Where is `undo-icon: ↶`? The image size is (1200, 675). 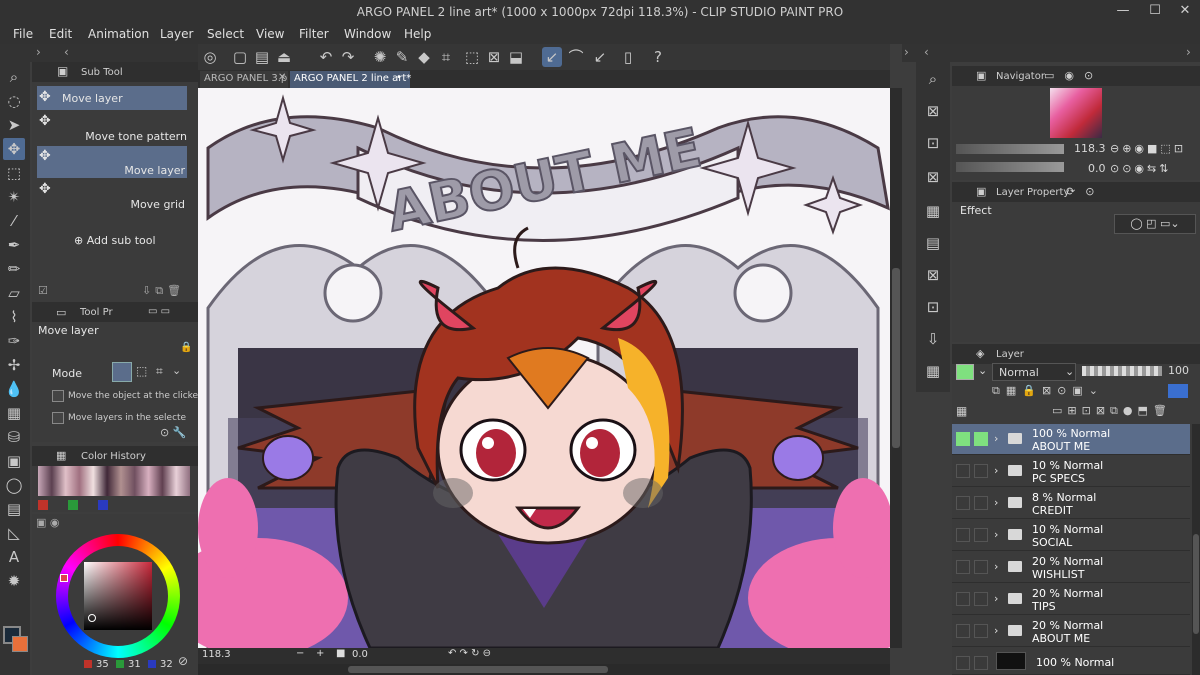 undo-icon: ↶ is located at coordinates (326, 57).